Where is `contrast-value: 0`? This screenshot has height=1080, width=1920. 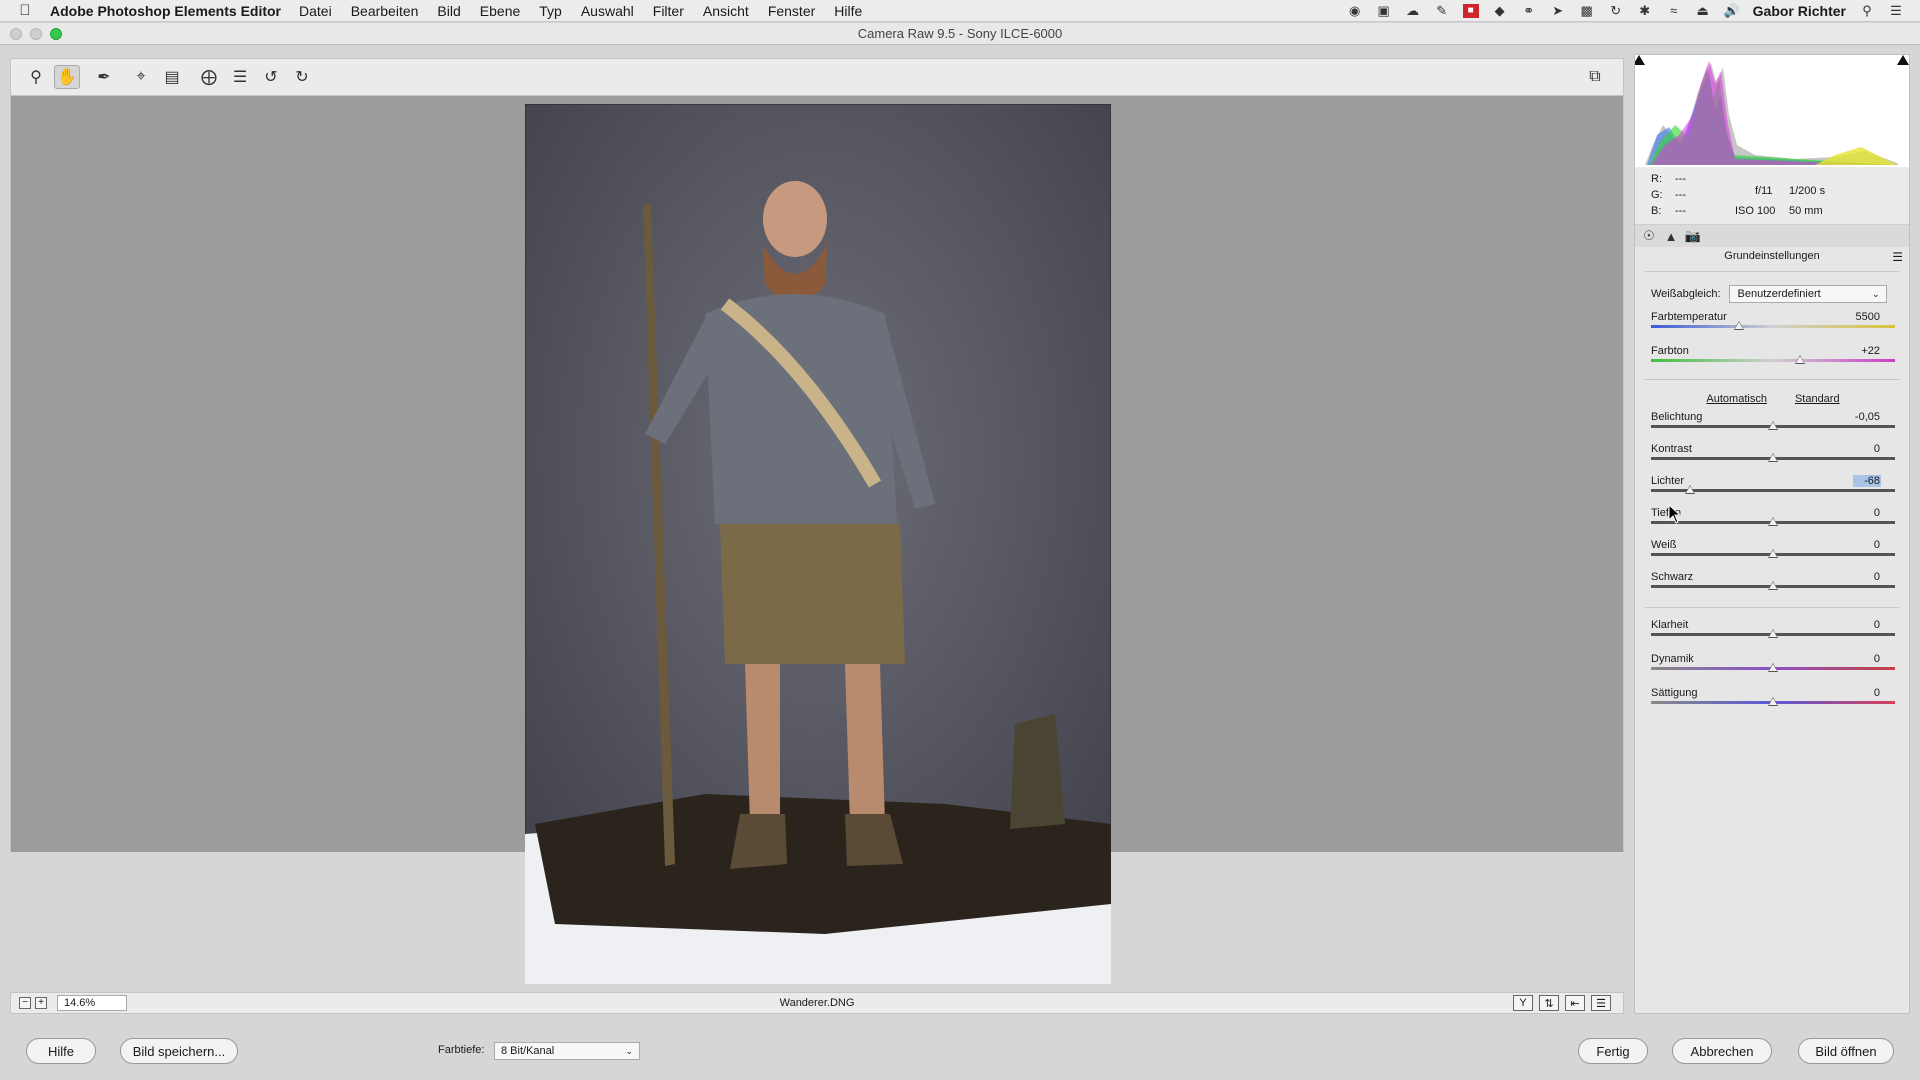 contrast-value: 0 is located at coordinates (1867, 449).